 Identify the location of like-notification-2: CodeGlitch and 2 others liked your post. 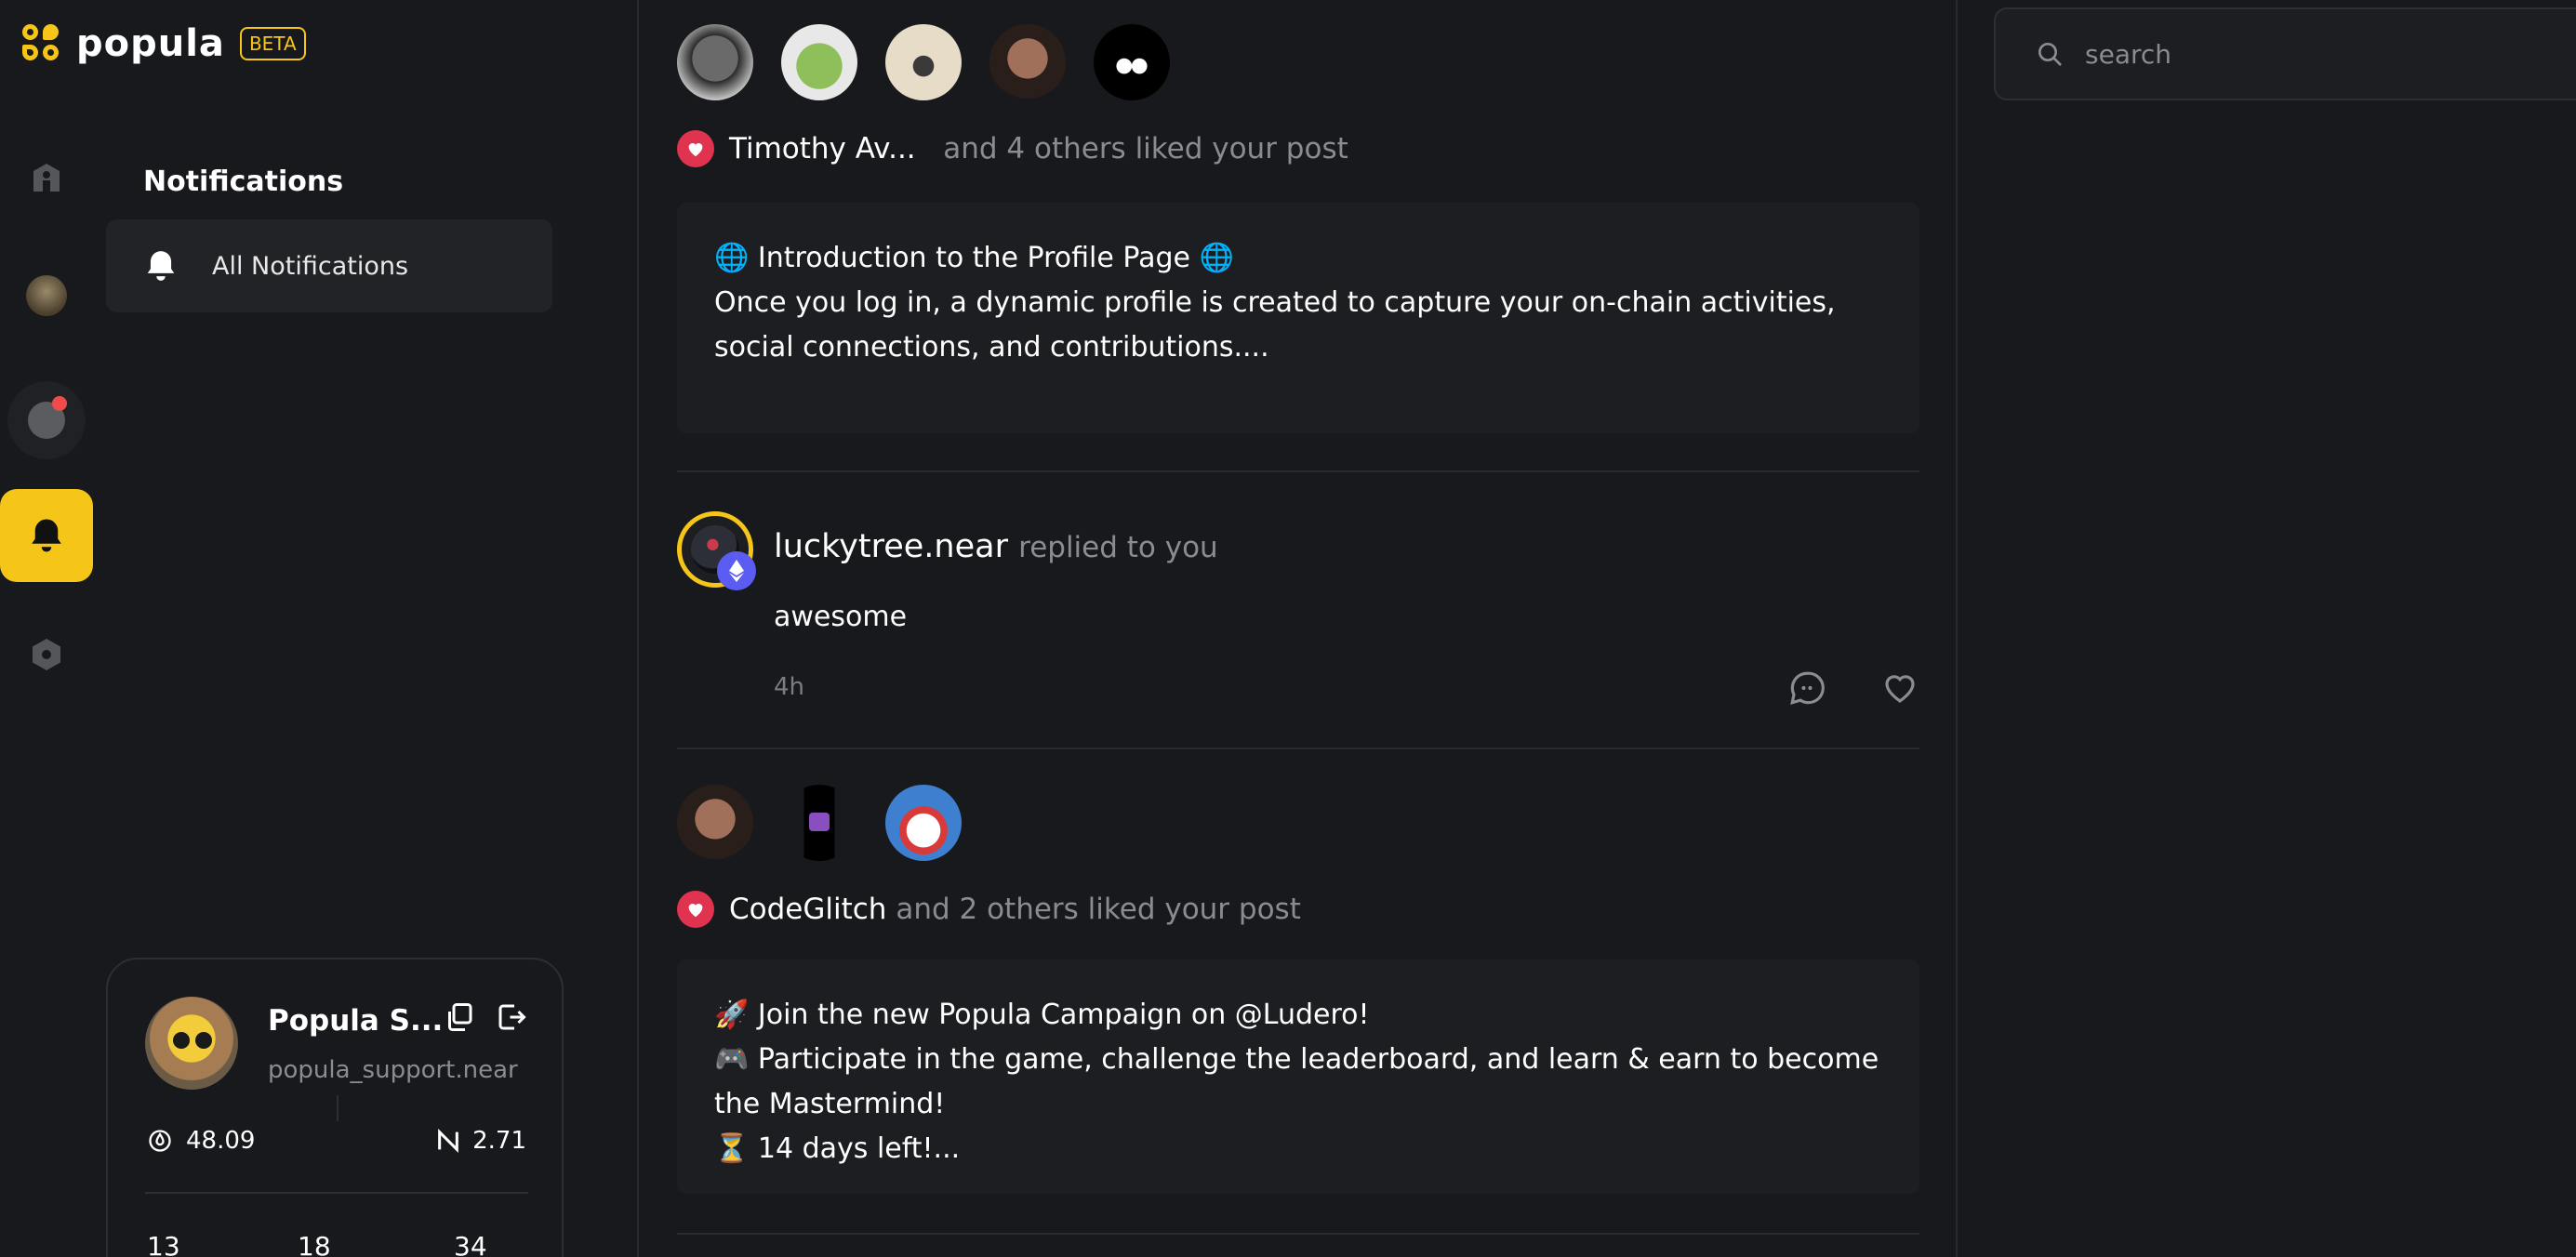
(989, 909).